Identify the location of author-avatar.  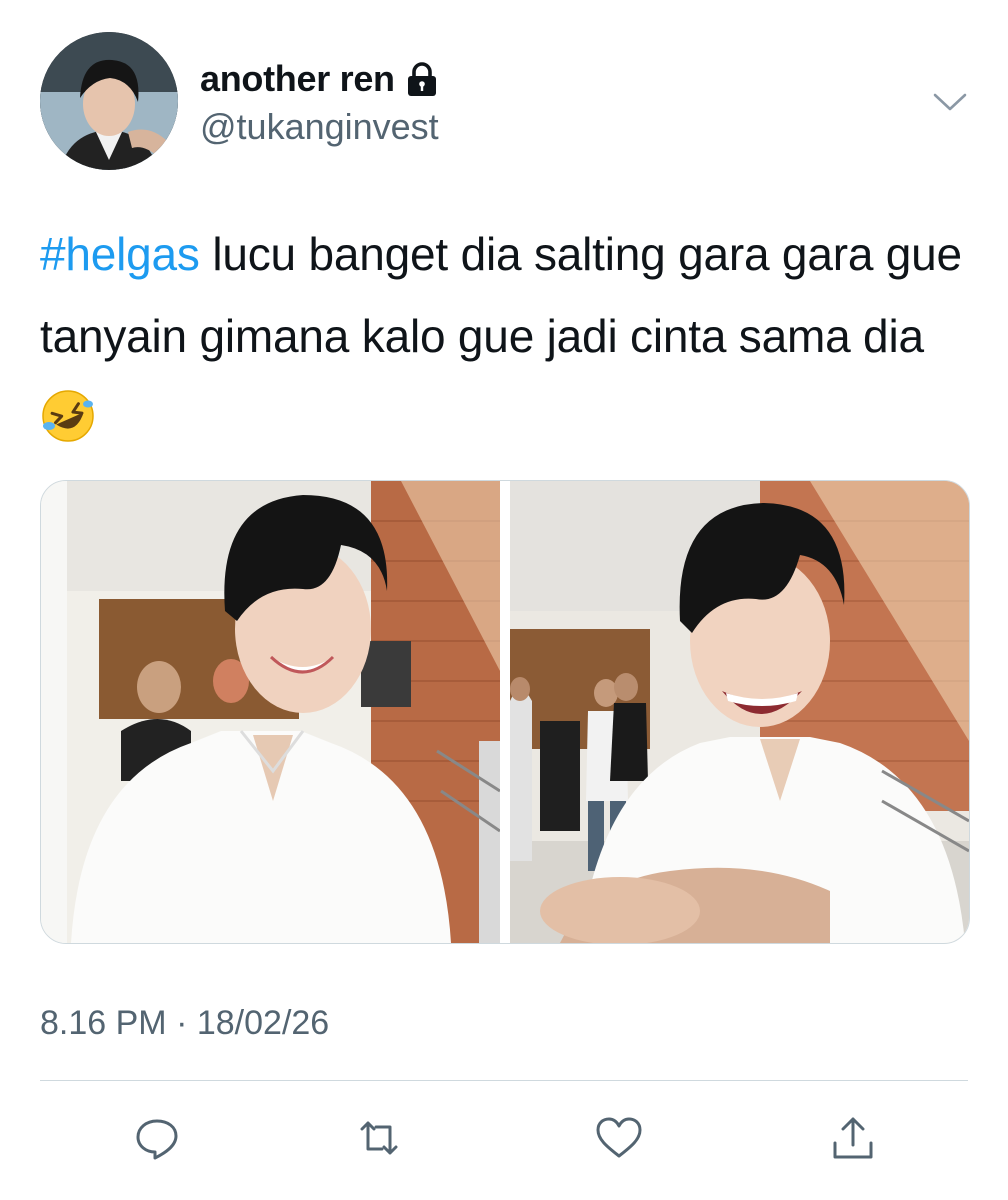
(109, 101).